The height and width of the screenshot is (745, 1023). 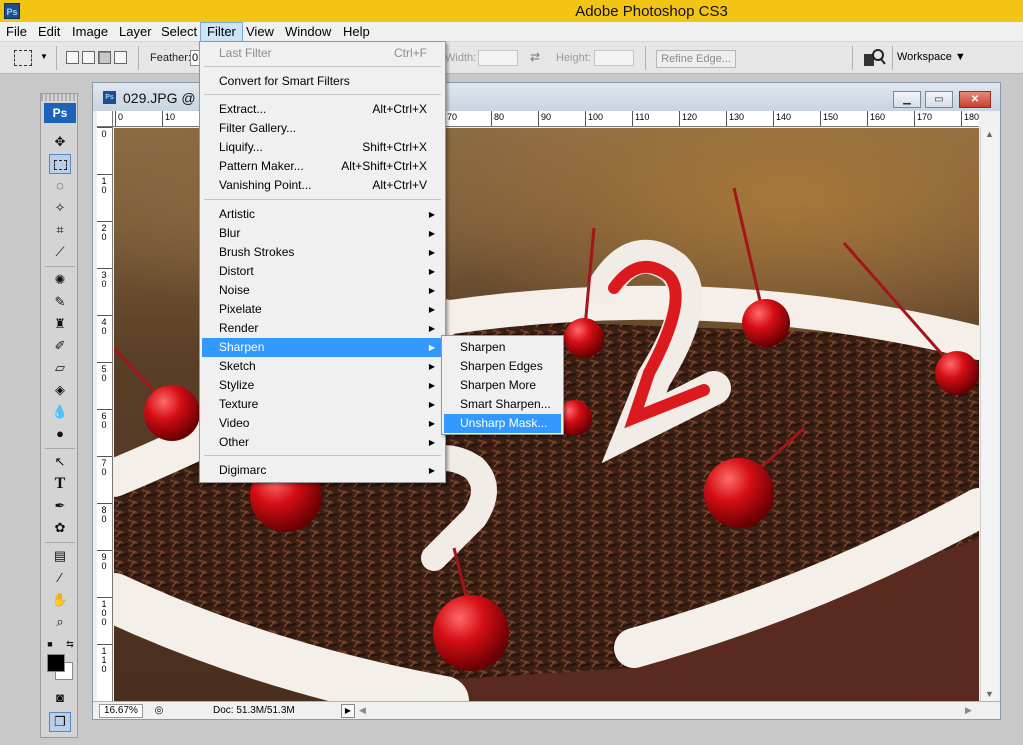 What do you see at coordinates (50, 644) in the screenshot?
I see `default-colors-icon: ■` at bounding box center [50, 644].